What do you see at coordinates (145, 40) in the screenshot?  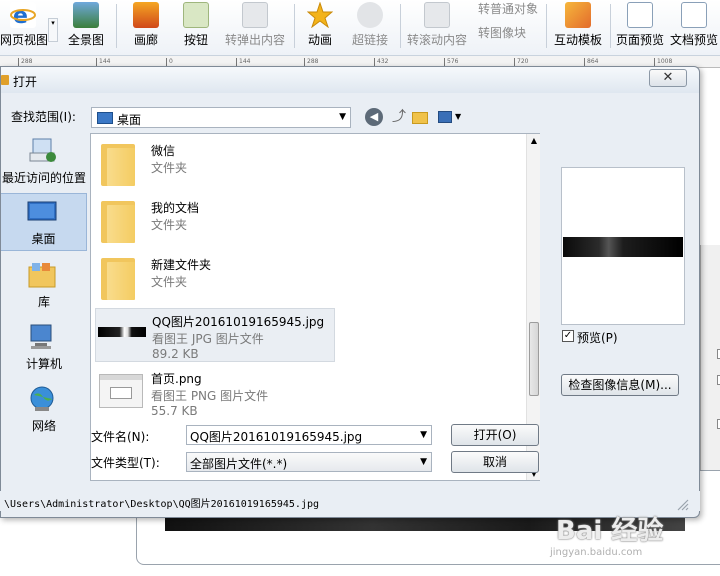 I see `toolbar-label: 画廊` at bounding box center [145, 40].